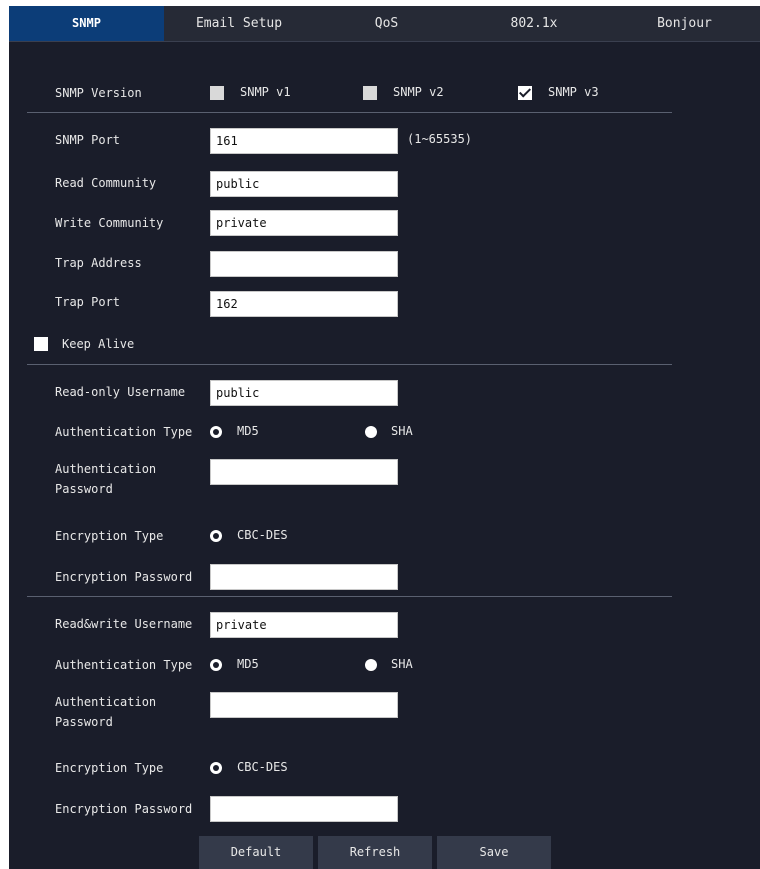  I want to click on tab-bonjour: Bonjour, so click(684, 23).